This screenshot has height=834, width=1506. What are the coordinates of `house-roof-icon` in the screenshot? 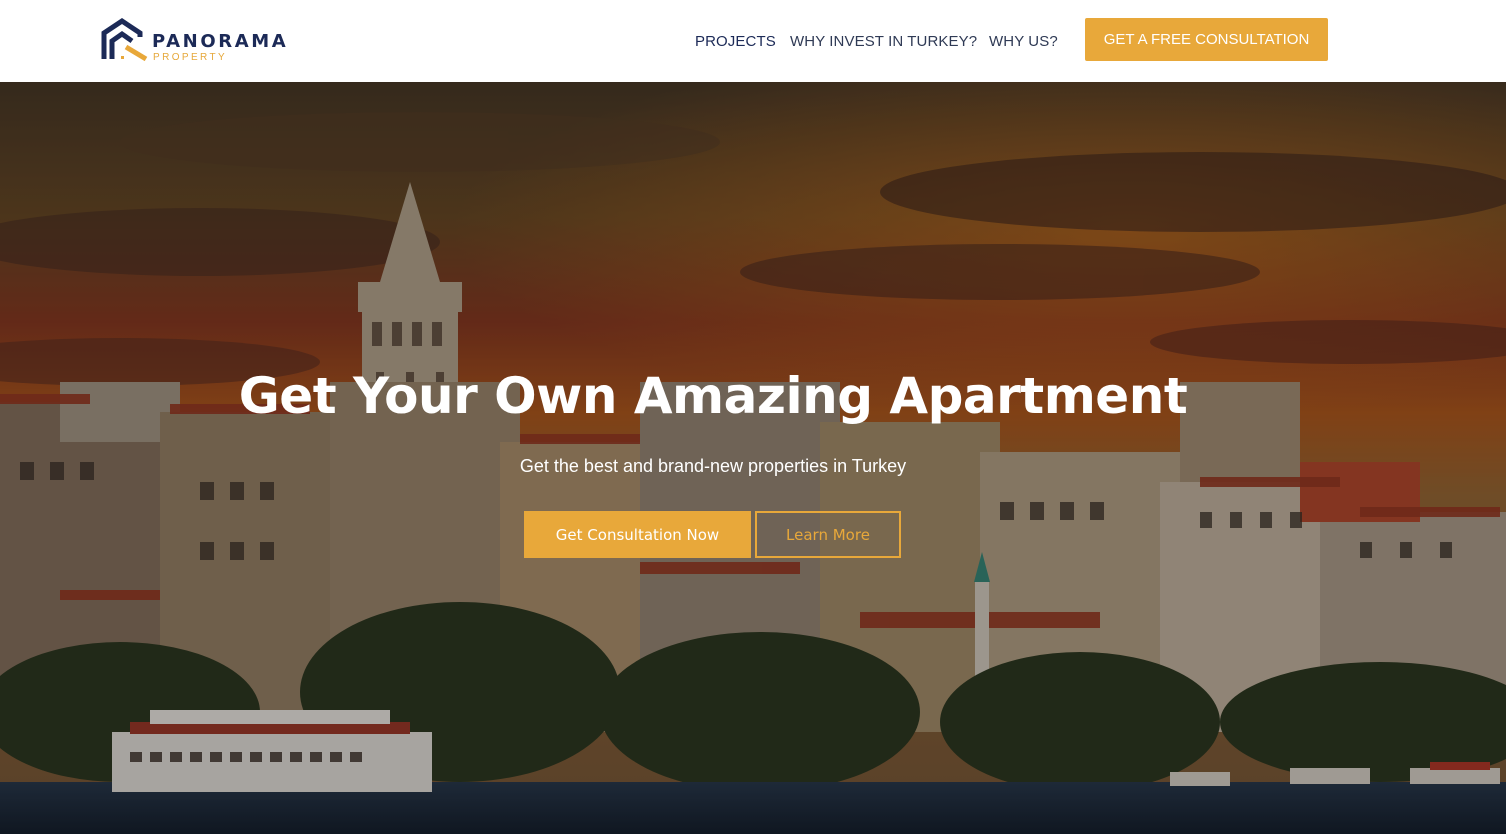 It's located at (124, 39).